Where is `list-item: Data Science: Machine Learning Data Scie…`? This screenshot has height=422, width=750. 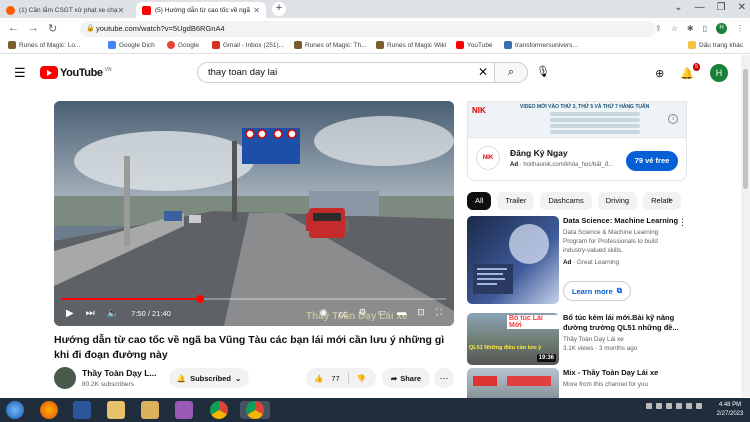 list-item: Data Science: Machine Learning Data Scie… is located at coordinates (577, 260).